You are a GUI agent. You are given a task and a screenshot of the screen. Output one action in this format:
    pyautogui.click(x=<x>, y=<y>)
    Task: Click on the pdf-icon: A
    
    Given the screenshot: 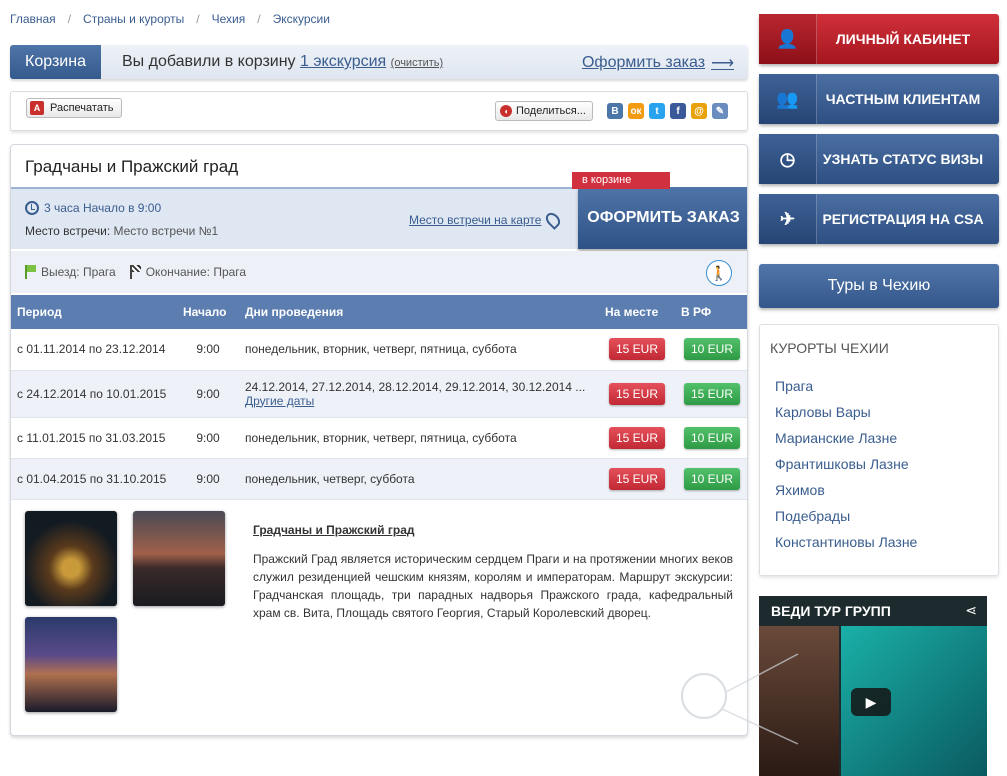 What is the action you would take?
    pyautogui.click(x=37, y=108)
    